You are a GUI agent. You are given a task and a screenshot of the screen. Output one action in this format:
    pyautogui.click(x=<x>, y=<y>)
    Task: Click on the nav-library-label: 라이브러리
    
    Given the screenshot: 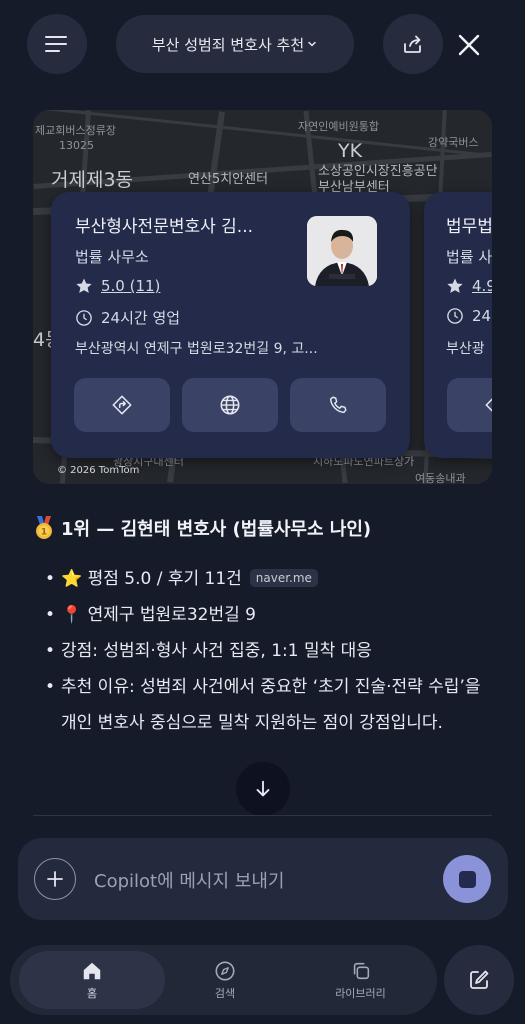 What is the action you would take?
    pyautogui.click(x=360, y=993)
    